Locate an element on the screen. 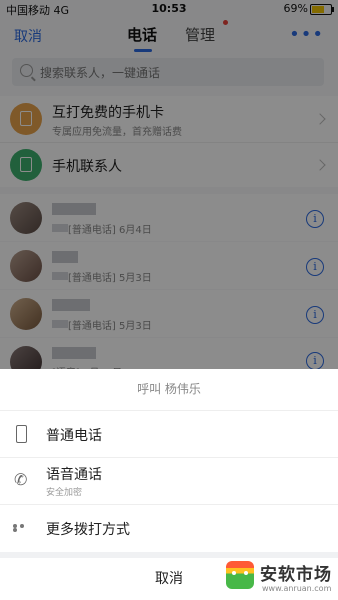 This screenshot has height=600, width=338. option-sublabel: 安全加密 is located at coordinates (64, 493).